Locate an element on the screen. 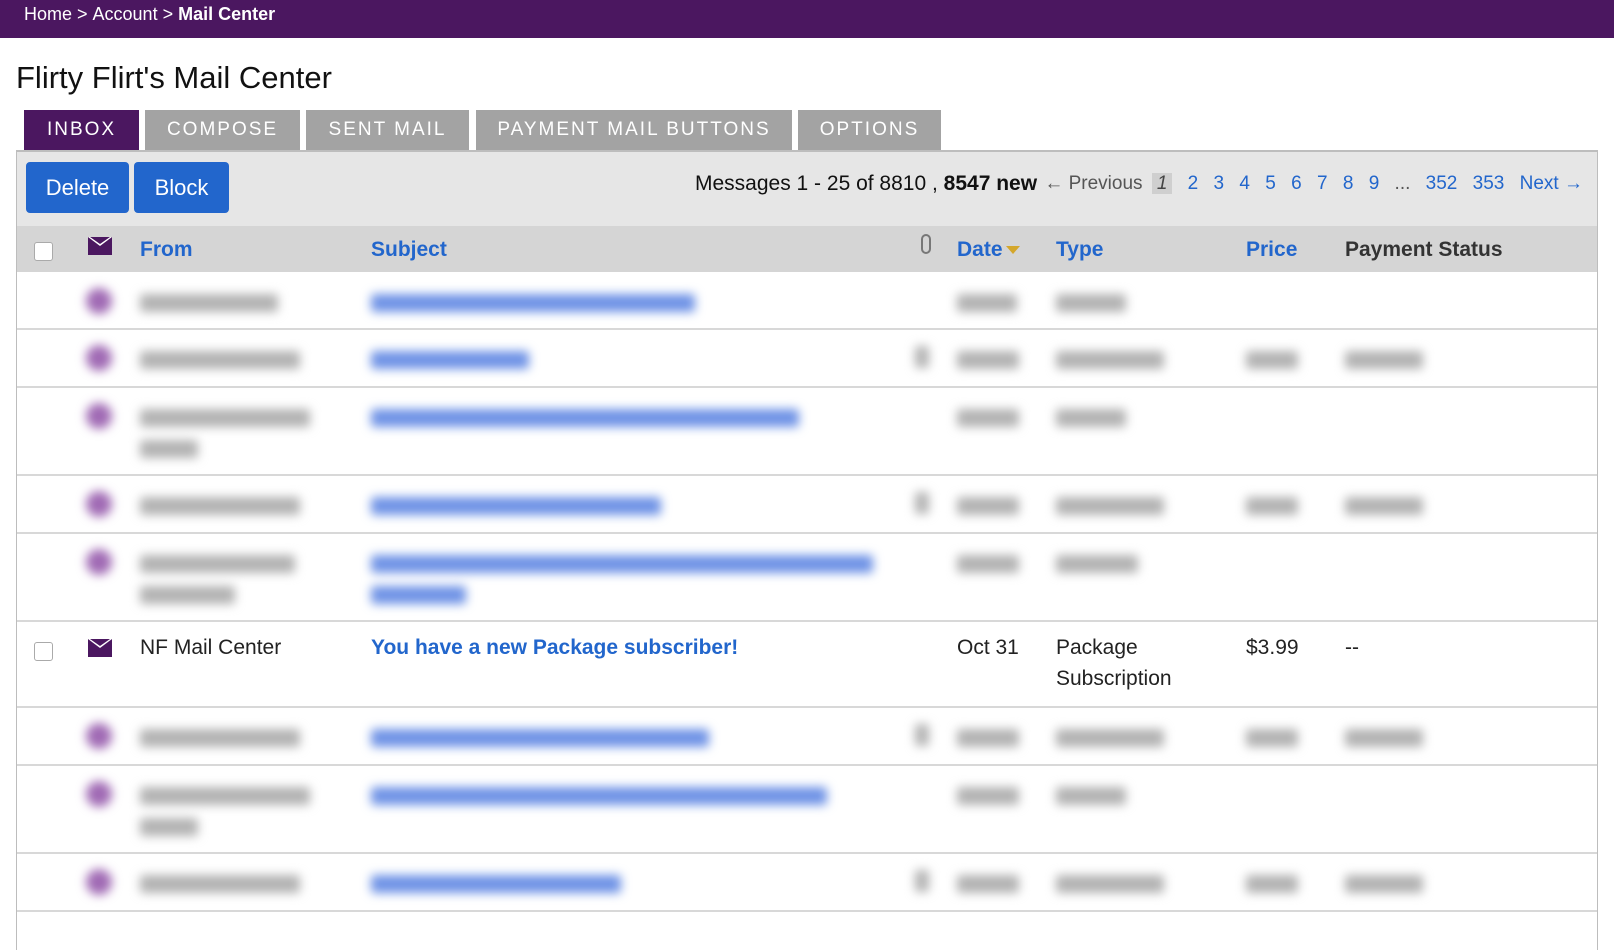 This screenshot has height=950, width=1614. message-price: $3.99 is located at coordinates (1272, 647).